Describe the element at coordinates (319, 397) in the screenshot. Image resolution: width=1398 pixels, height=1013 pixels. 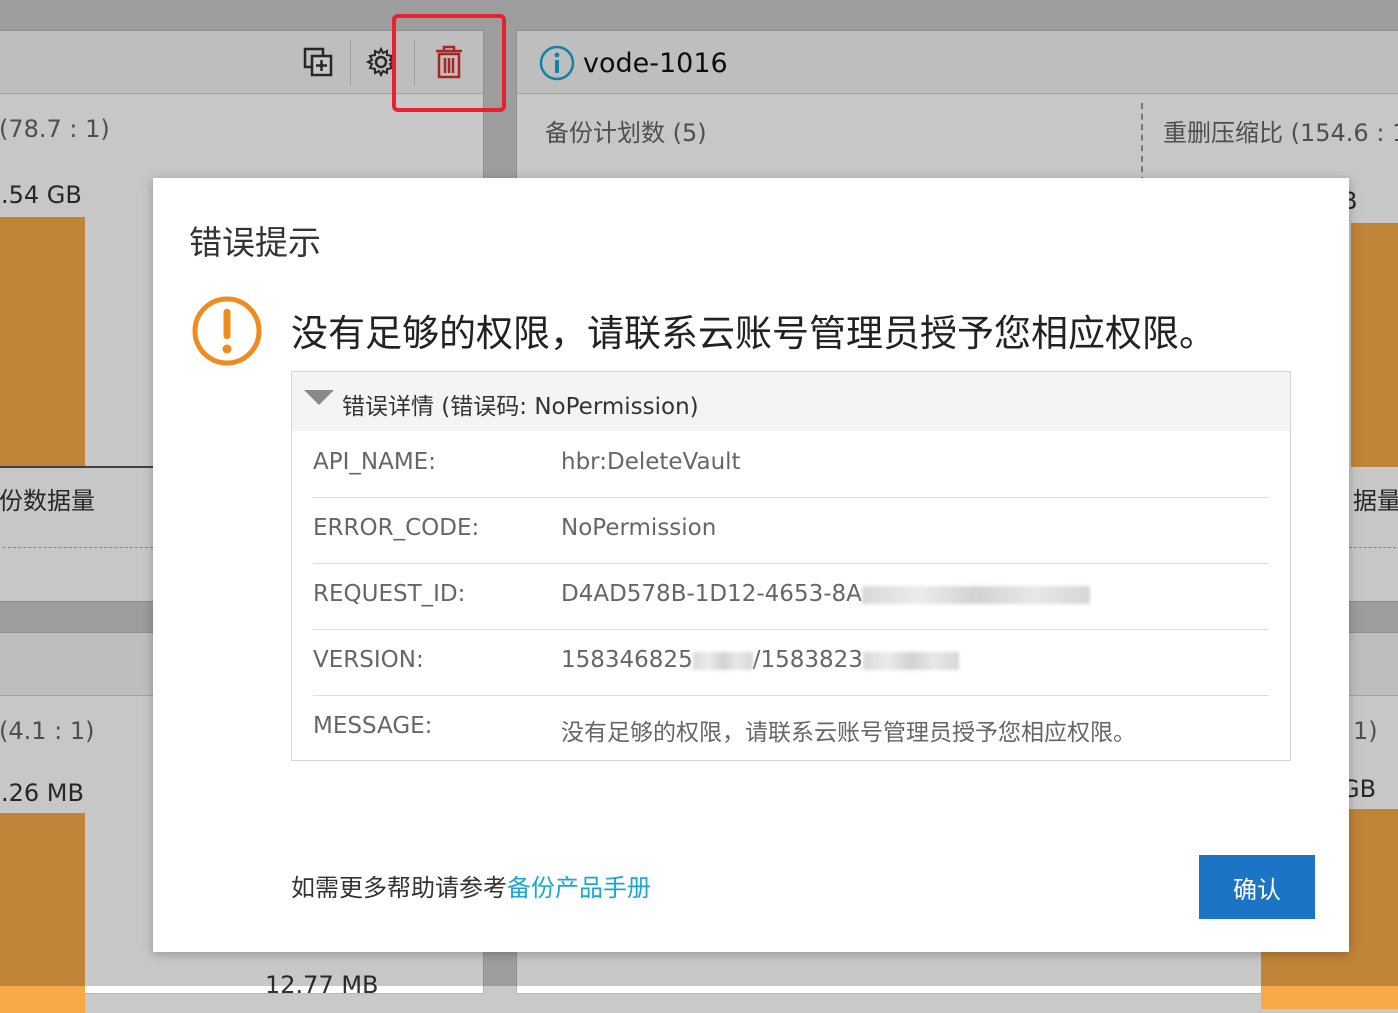
I see `caret-down-icon` at that location.